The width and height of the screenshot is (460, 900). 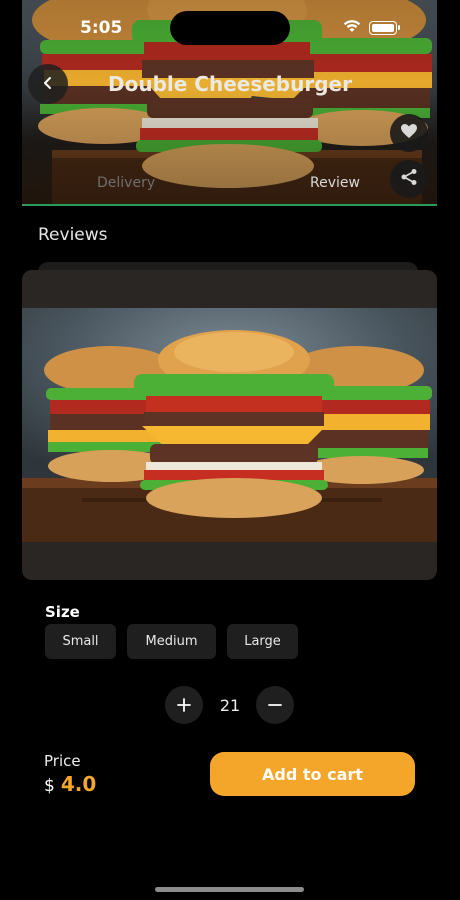 I want to click on quantity-plus-button, so click(x=184, y=705).